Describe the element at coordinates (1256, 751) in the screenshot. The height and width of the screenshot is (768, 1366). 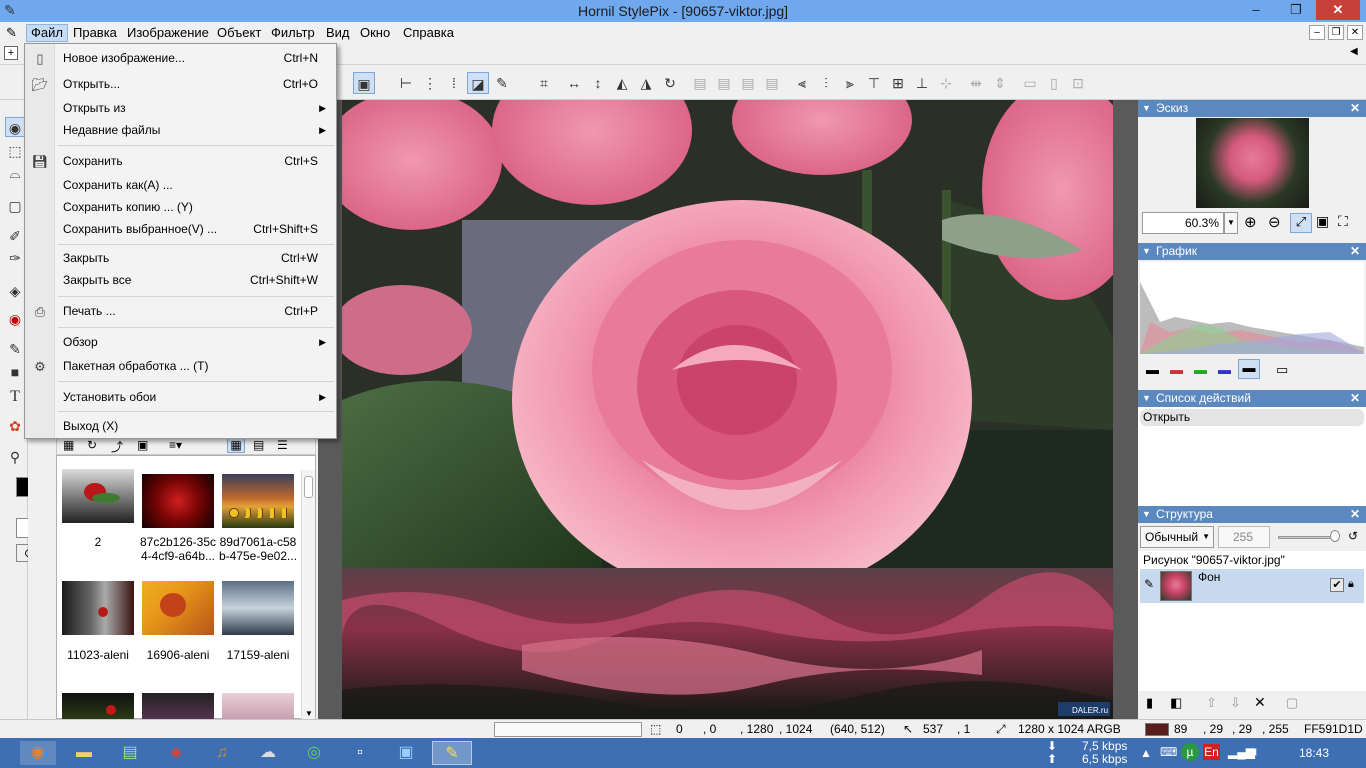
I see `volume-icon: 🔈︎` at that location.